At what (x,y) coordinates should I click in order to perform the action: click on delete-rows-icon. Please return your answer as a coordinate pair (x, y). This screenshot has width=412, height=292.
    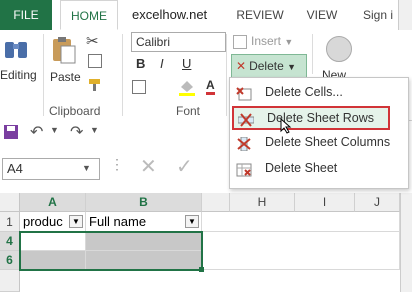
    Looking at the image, I should click on (246, 119).